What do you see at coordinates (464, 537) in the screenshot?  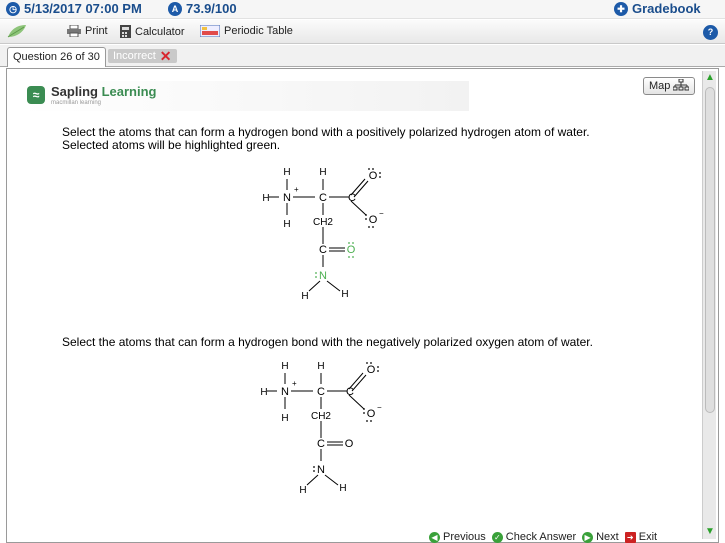 I see `previous-label: Previous` at bounding box center [464, 537].